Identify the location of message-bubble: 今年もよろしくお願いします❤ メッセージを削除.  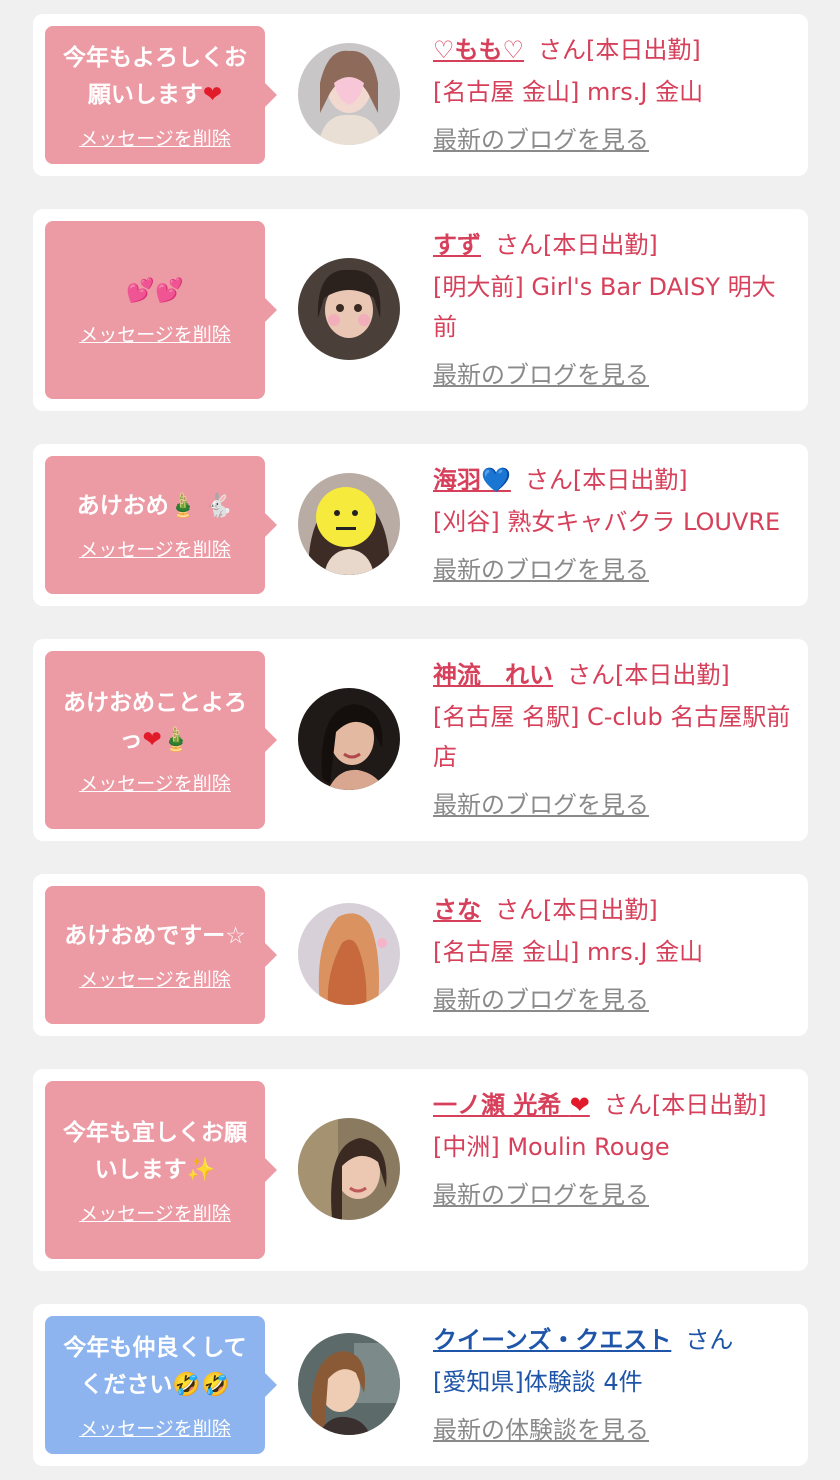
(161, 95).